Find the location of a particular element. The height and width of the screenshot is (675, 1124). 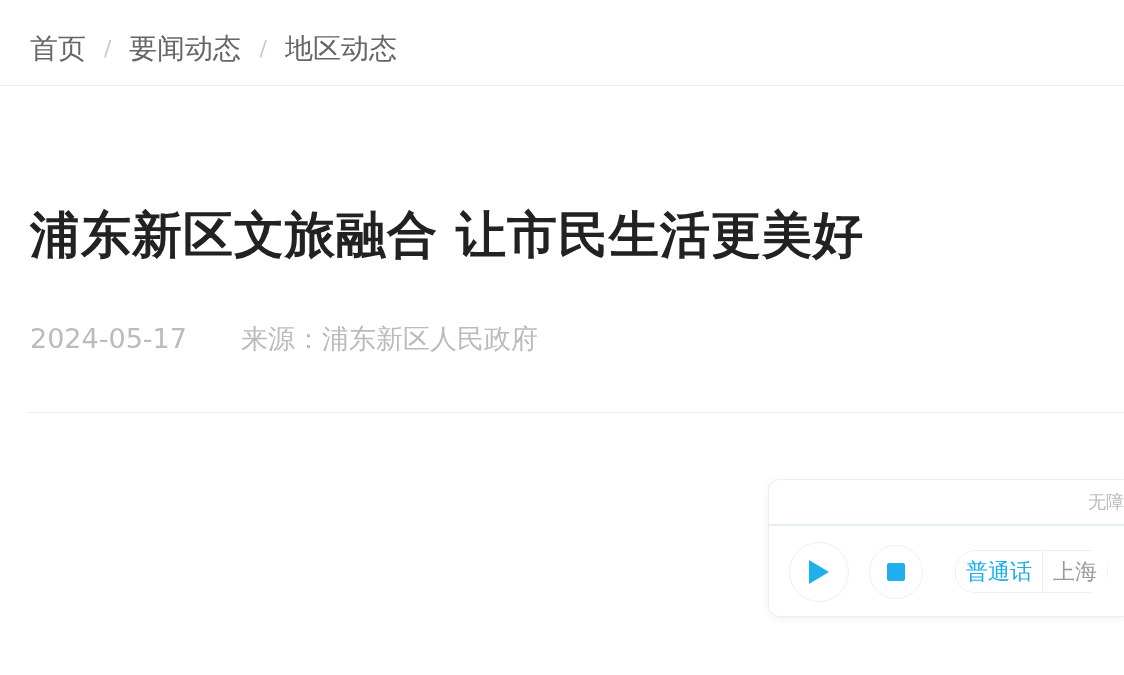

article-source: 来源：浦东新区人民政府 is located at coordinates (389, 339).